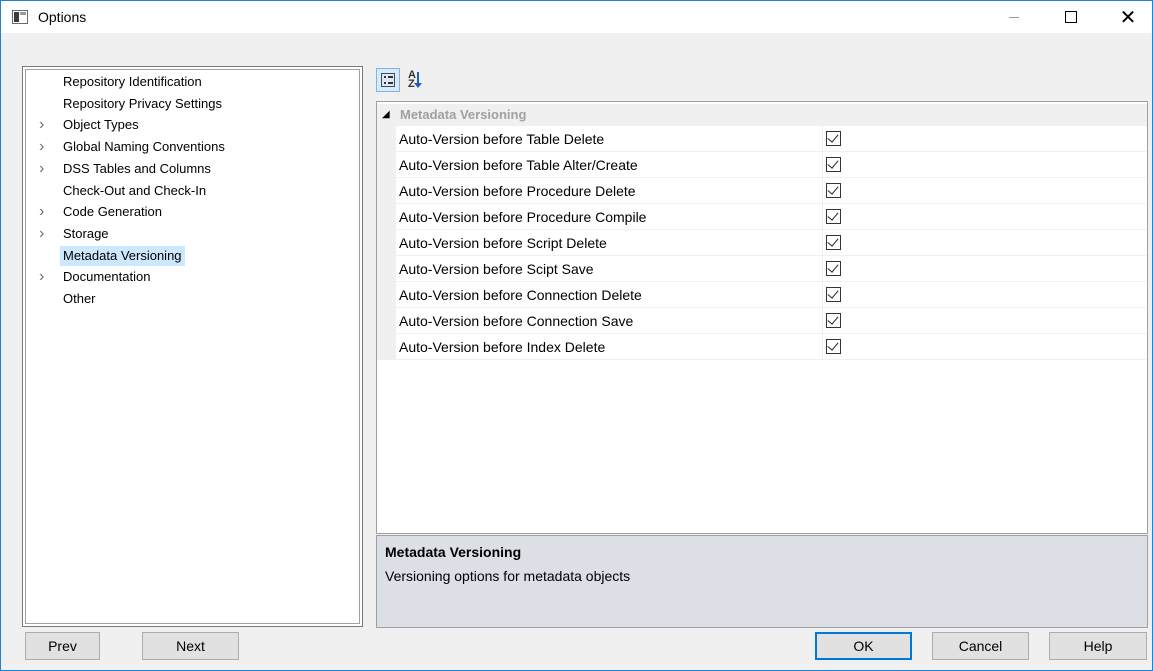  What do you see at coordinates (762, 295) in the screenshot?
I see `property-row: Auto-Version before Connection Delete` at bounding box center [762, 295].